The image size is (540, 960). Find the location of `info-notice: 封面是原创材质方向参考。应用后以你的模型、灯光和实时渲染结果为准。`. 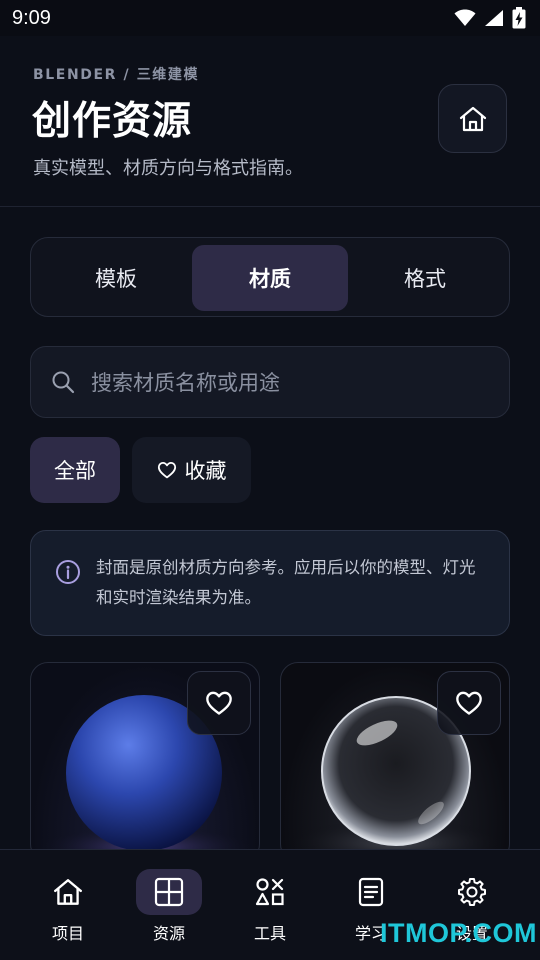

info-notice: 封面是原创材质方向参考。应用后以你的模型、灯光和实时渲染结果为准。 is located at coordinates (270, 583).